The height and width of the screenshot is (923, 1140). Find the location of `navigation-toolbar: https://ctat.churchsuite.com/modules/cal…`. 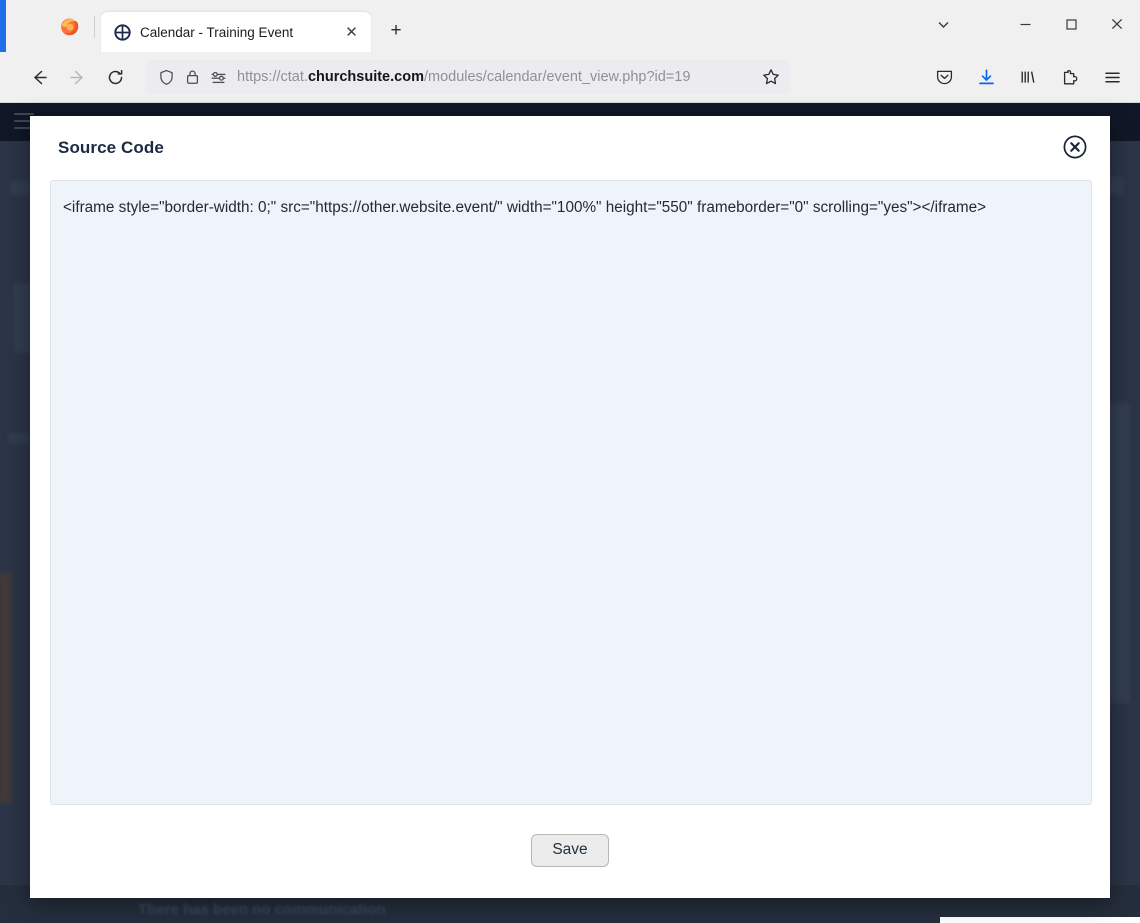

navigation-toolbar: https://ctat.churchsuite.com/modules/cal… is located at coordinates (570, 77).